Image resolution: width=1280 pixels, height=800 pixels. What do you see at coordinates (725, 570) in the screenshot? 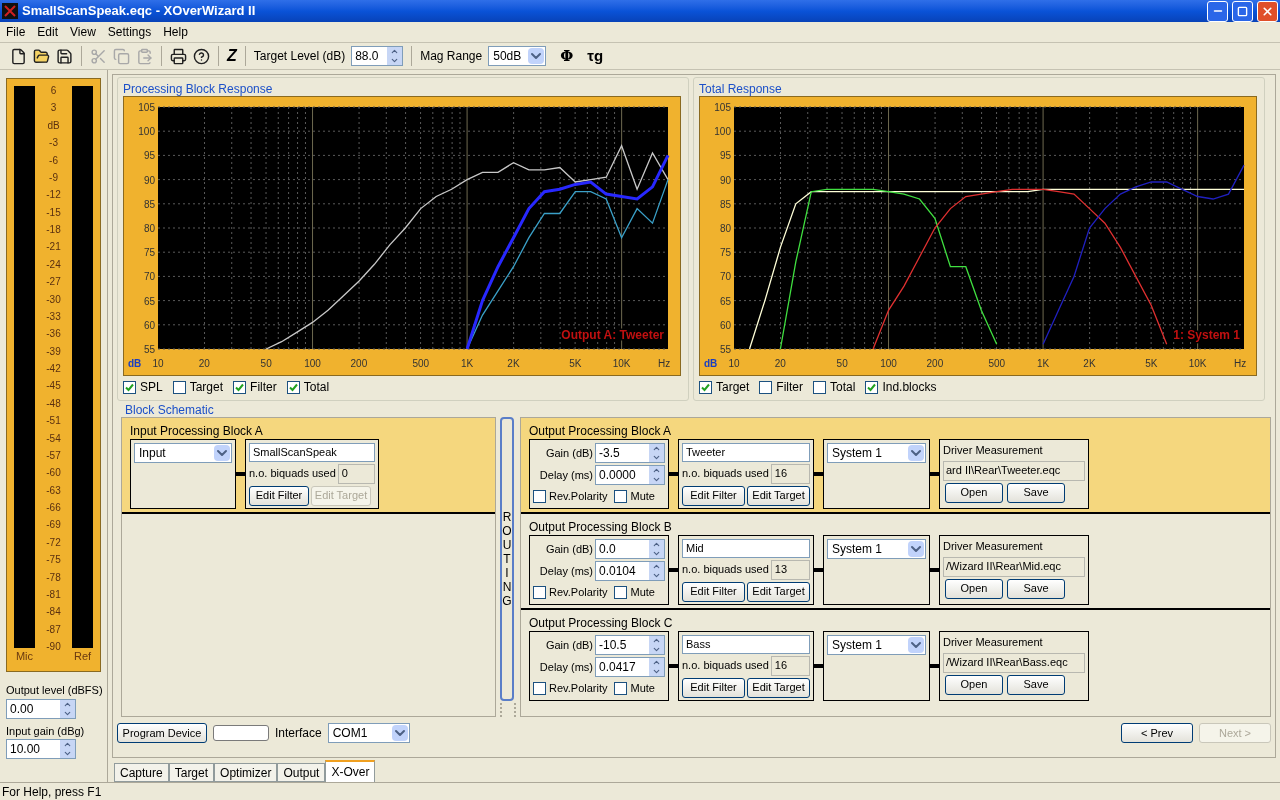
I see `field-label: n.o. biquads used` at bounding box center [725, 570].